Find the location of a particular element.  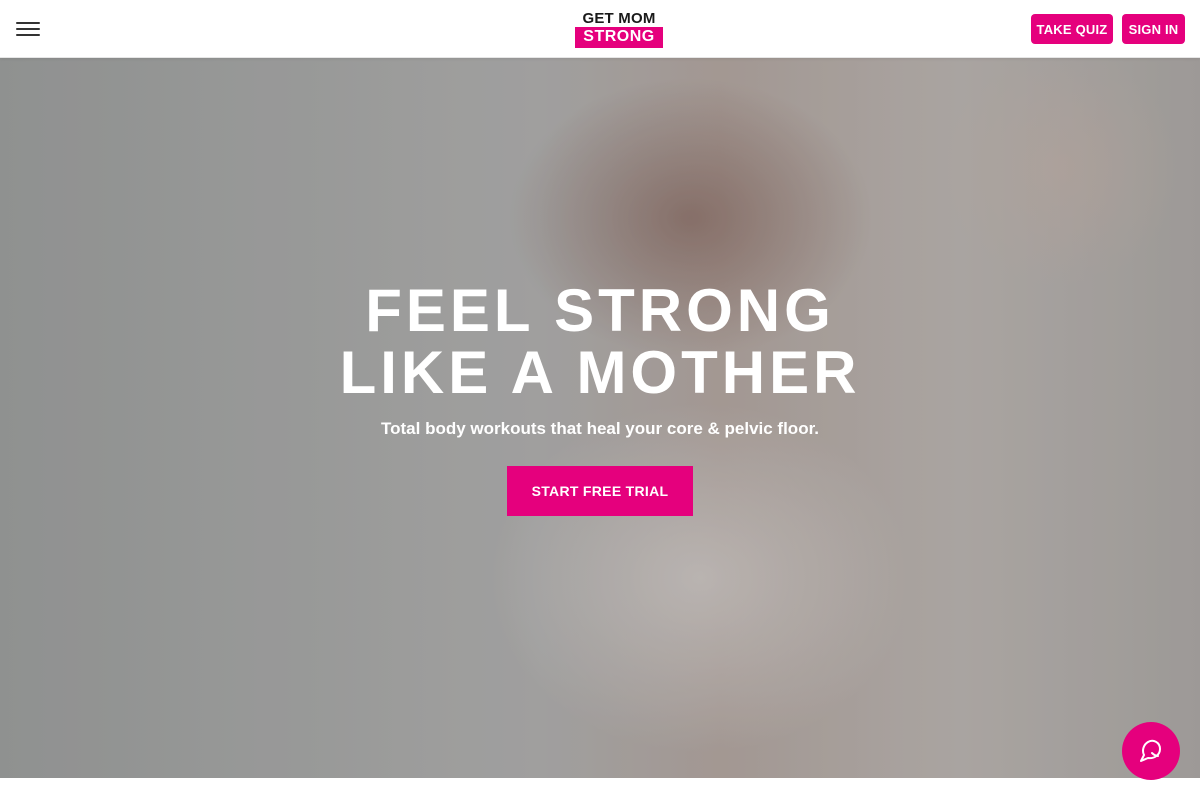

take-quiz-button: TAKE QUIZ is located at coordinates (1072, 29).